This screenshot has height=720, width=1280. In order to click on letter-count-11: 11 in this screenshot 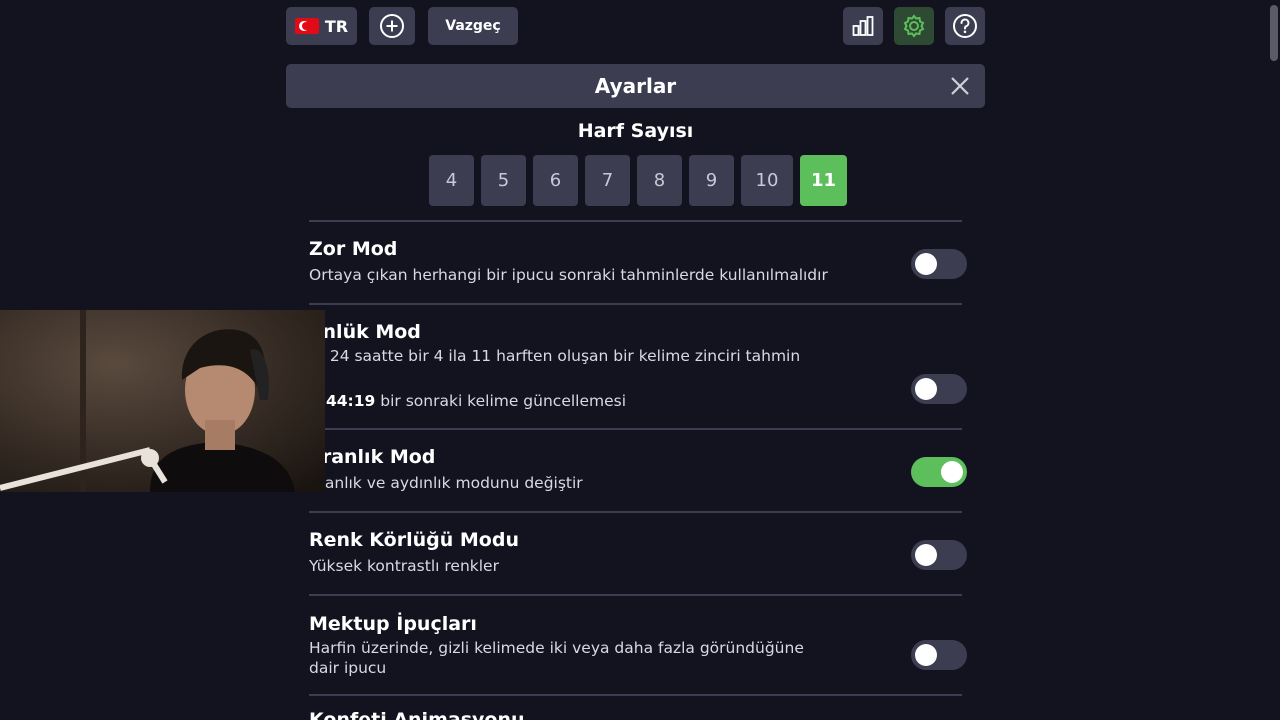, I will do `click(823, 180)`.